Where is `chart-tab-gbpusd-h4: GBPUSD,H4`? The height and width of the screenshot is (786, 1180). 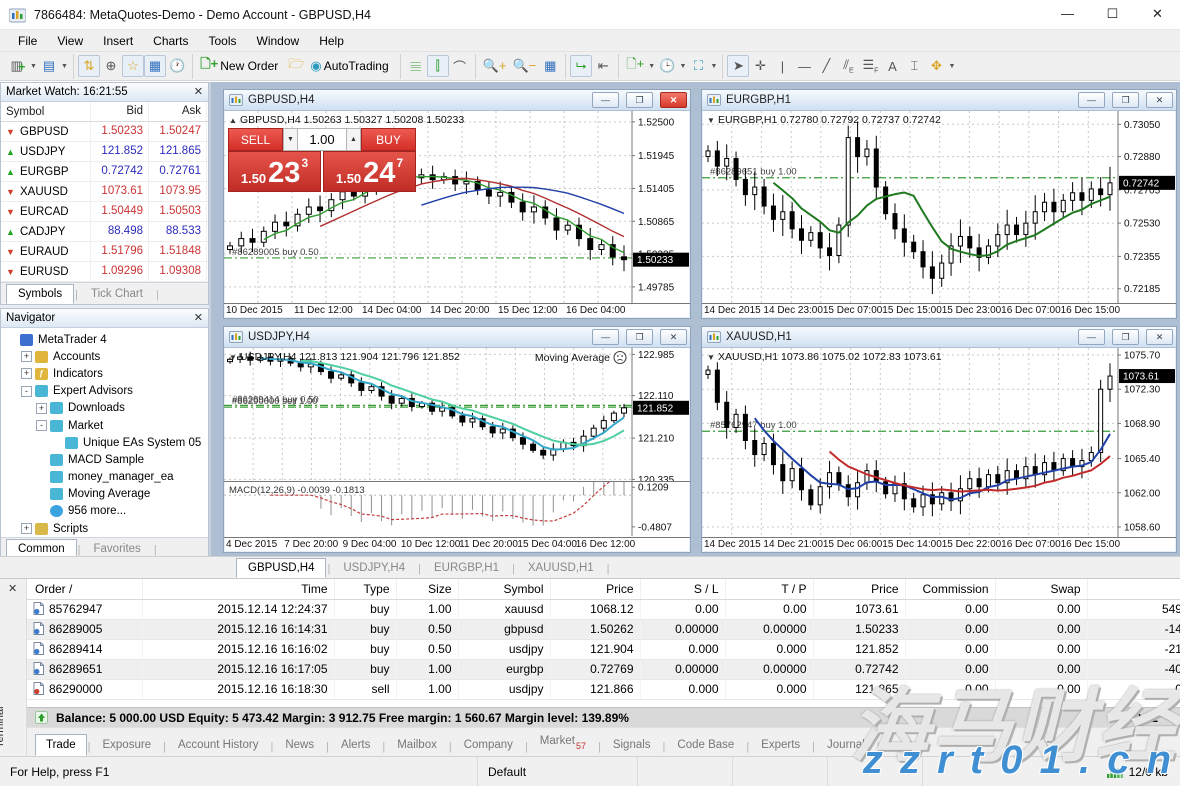
chart-tab-gbpusd-h4: GBPUSD,H4 is located at coordinates (281, 568).